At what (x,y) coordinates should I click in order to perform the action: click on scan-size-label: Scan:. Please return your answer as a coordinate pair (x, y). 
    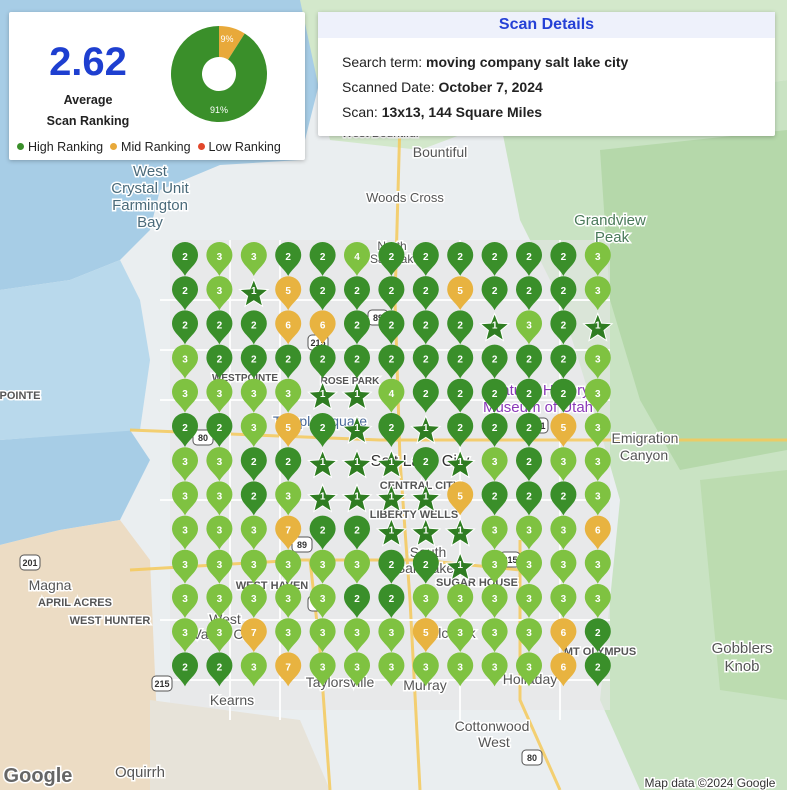
    Looking at the image, I should click on (360, 112).